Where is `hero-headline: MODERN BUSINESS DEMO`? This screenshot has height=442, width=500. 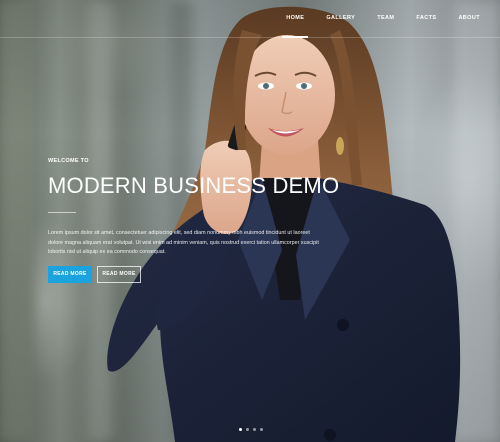
hero-headline: MODERN BUSINESS DEMO is located at coordinates (194, 185).